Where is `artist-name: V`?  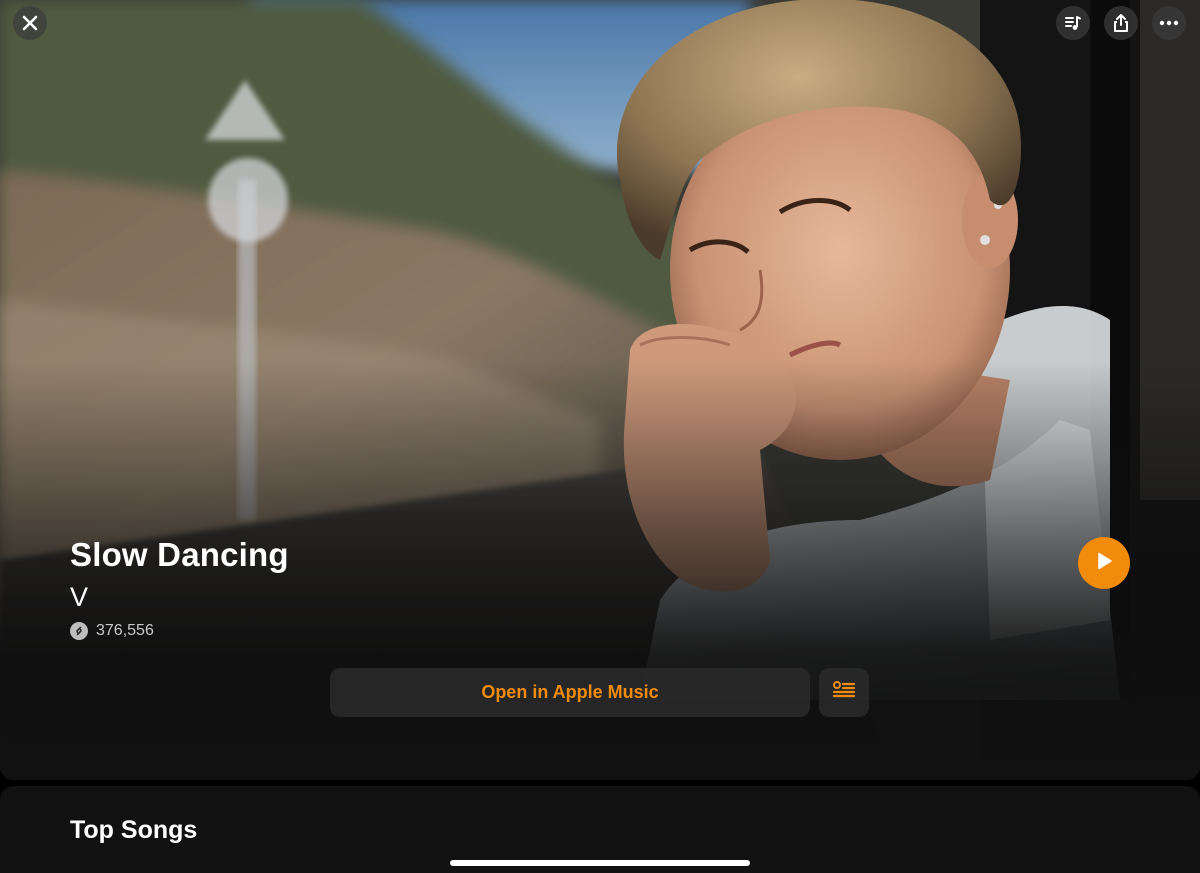
artist-name: V is located at coordinates (79, 597).